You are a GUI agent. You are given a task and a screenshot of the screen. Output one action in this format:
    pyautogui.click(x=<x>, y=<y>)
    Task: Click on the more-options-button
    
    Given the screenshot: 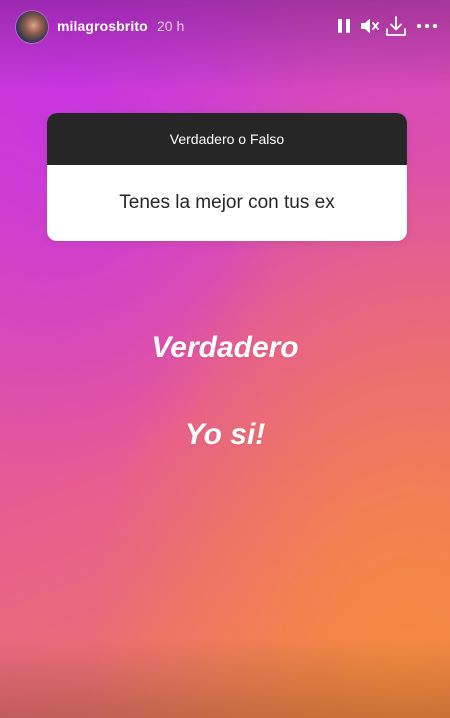 What is the action you would take?
    pyautogui.click(x=427, y=26)
    